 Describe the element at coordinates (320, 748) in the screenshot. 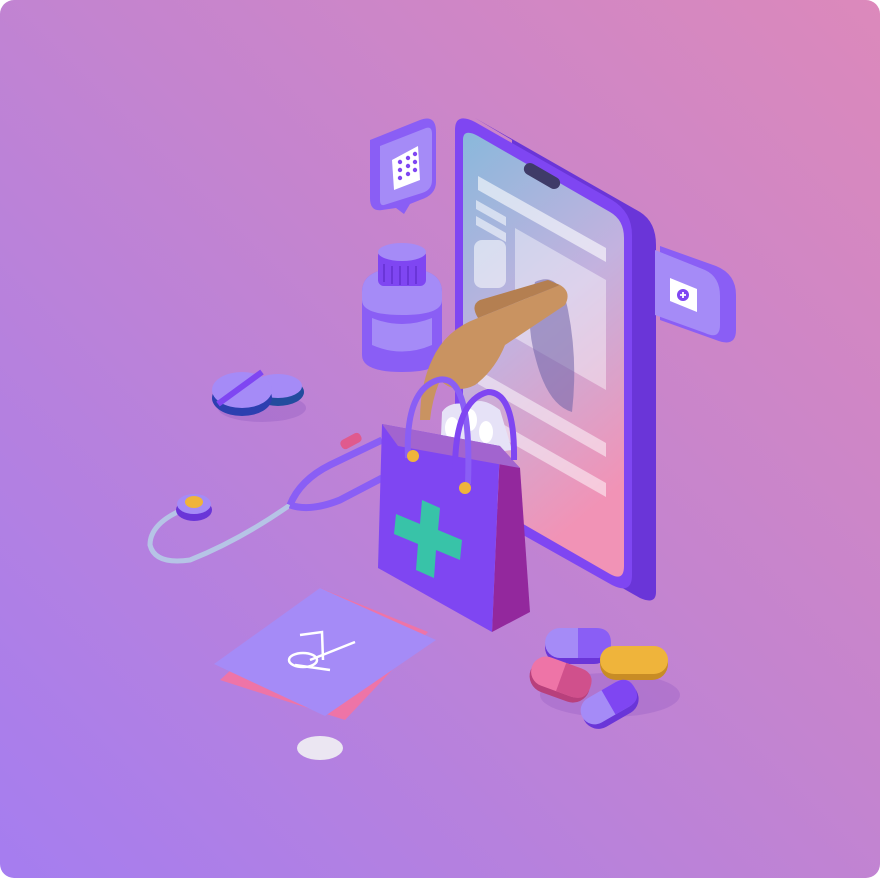

I see `pill-tablet-small-icon` at that location.